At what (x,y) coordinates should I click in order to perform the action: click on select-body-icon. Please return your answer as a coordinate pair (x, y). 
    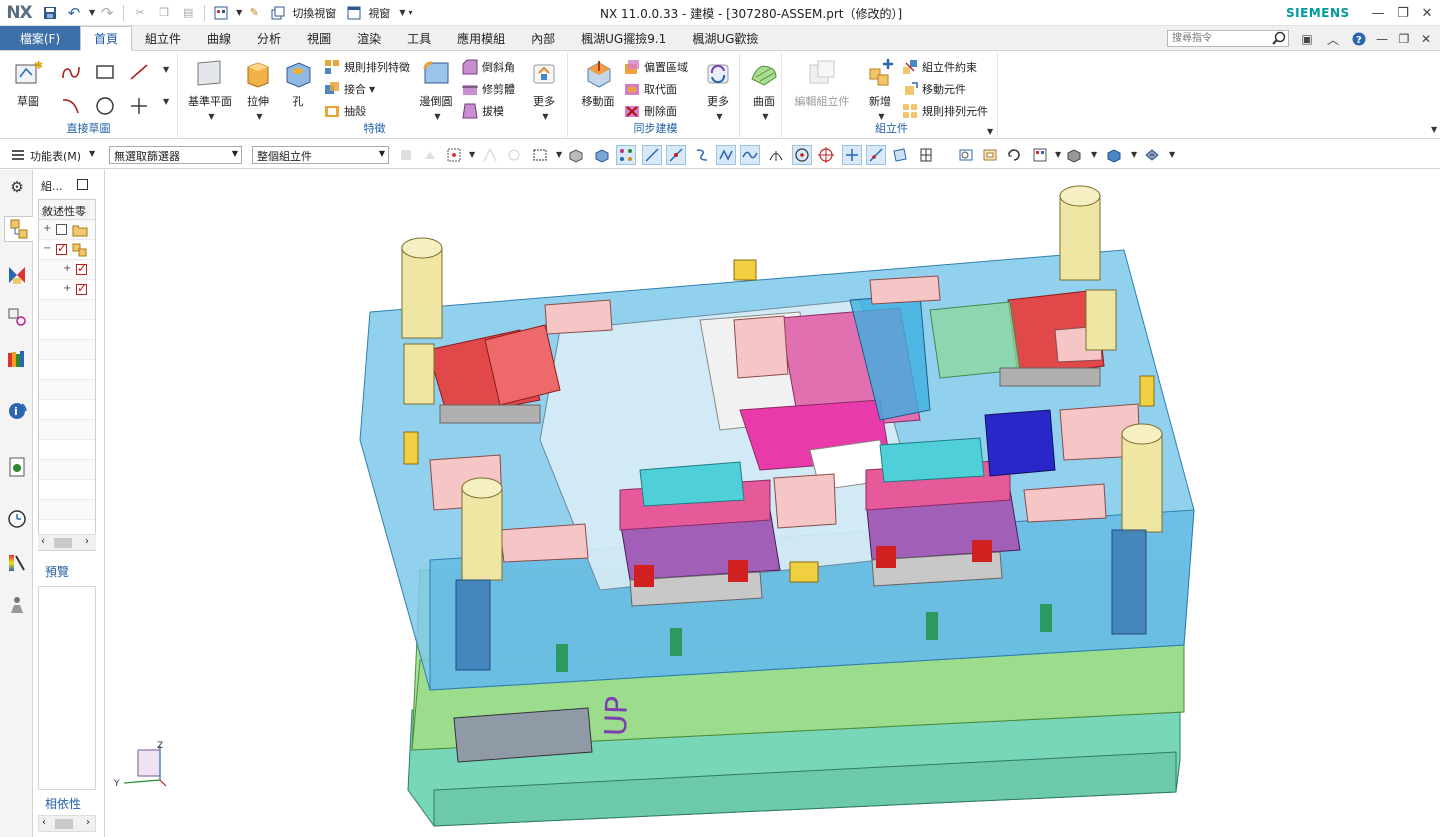
    Looking at the image, I should click on (602, 155).